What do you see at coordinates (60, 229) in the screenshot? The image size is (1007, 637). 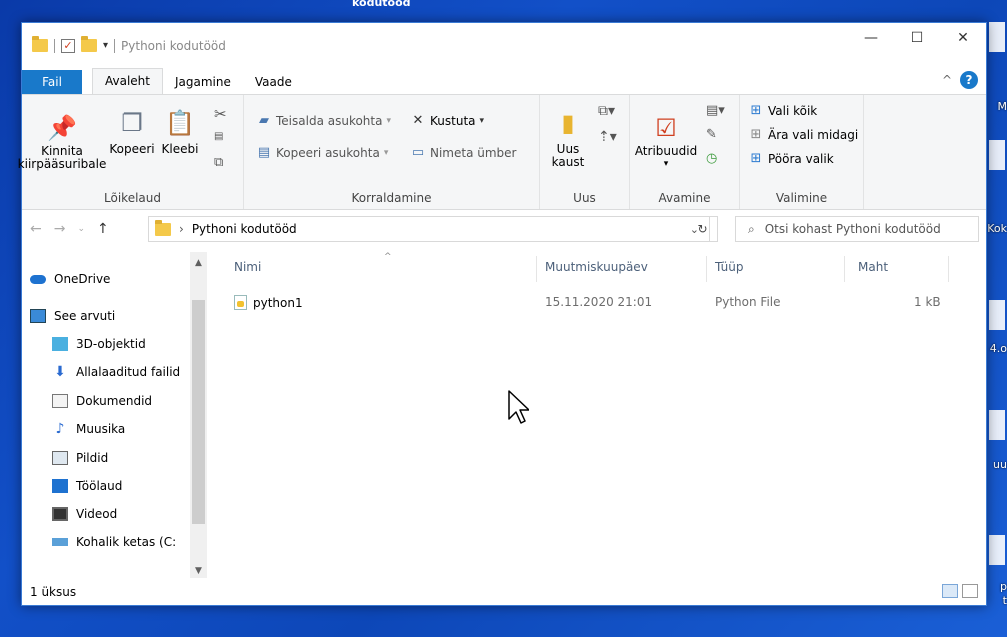 I see `forward-arrow-icon: →` at bounding box center [60, 229].